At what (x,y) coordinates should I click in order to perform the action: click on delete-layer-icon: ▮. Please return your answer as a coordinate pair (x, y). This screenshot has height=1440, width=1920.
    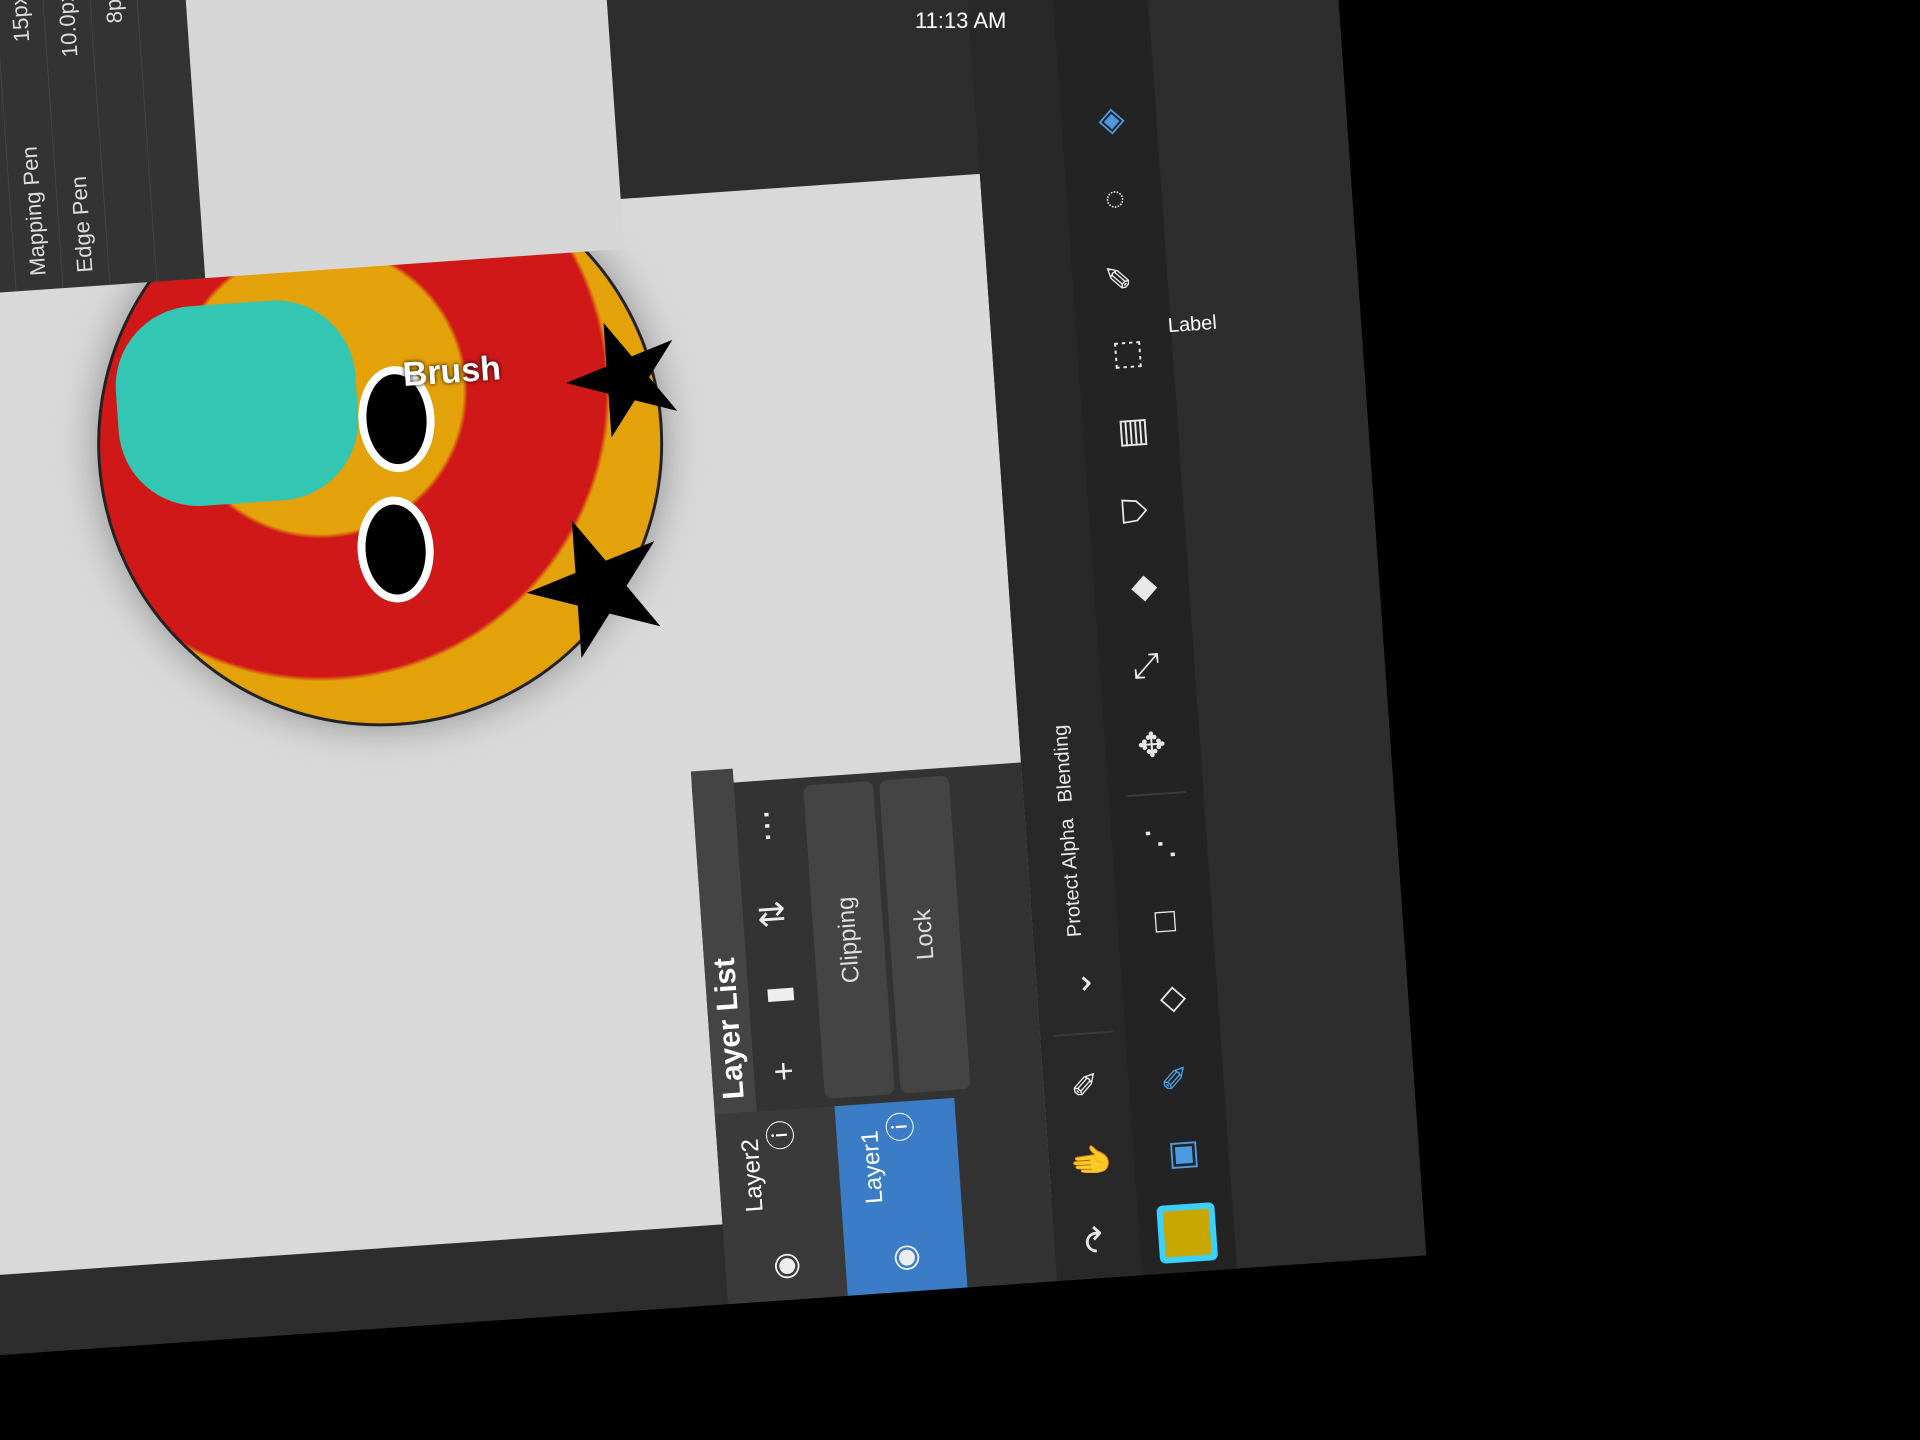
    Looking at the image, I should click on (778, 994).